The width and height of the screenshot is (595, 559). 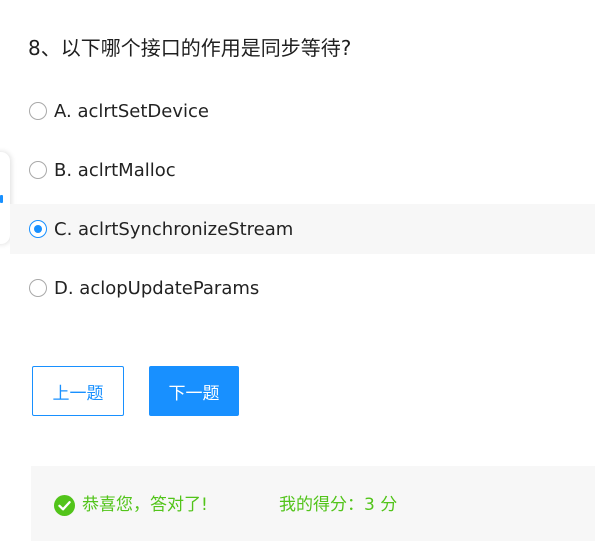 What do you see at coordinates (157, 288) in the screenshot?
I see `option-label: D. aclopUpdateParams` at bounding box center [157, 288].